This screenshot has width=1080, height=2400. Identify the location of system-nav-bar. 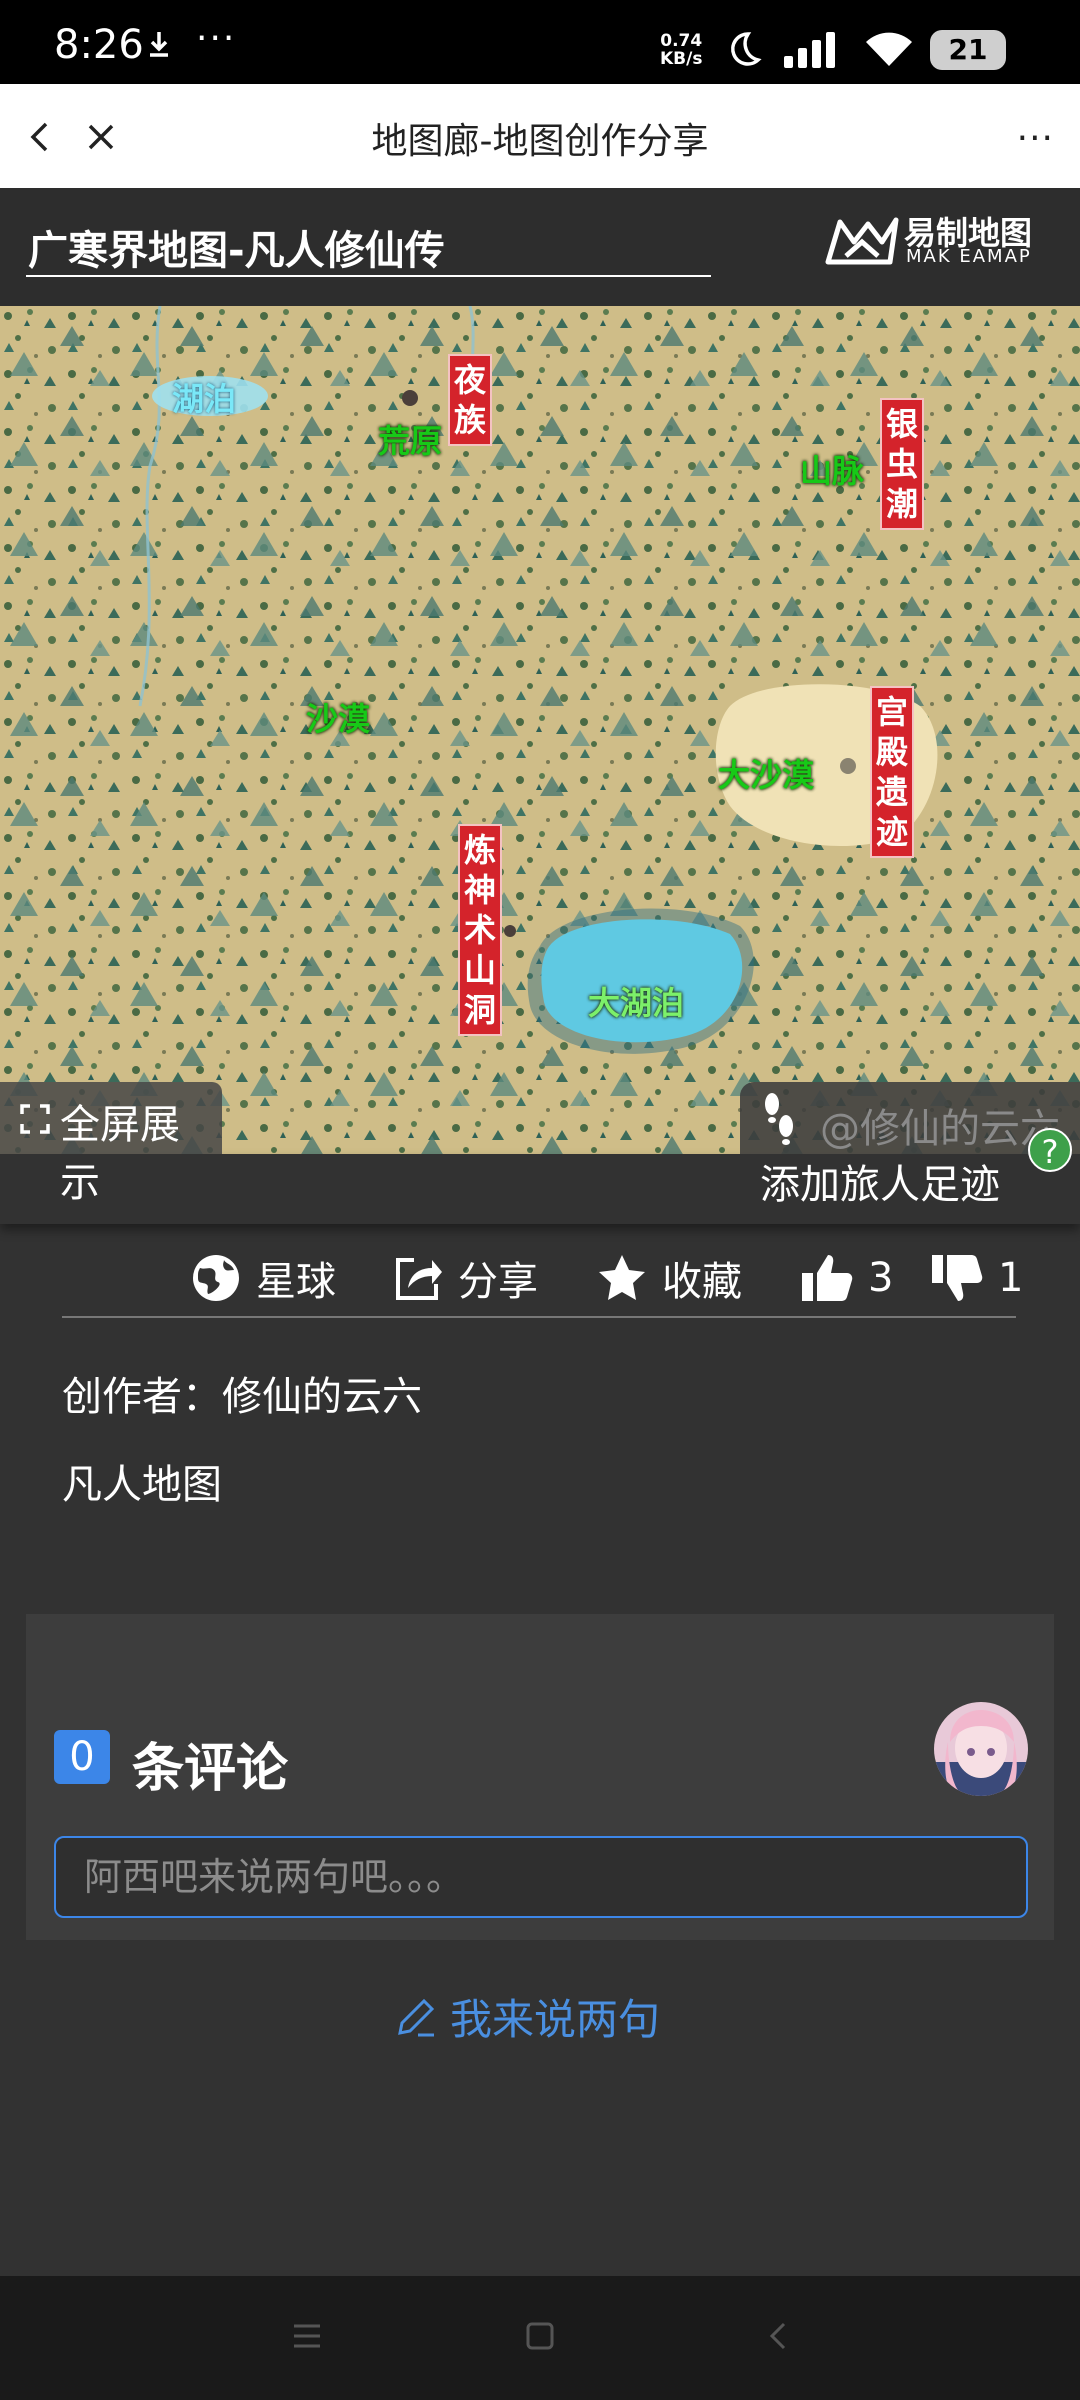
(540, 2338).